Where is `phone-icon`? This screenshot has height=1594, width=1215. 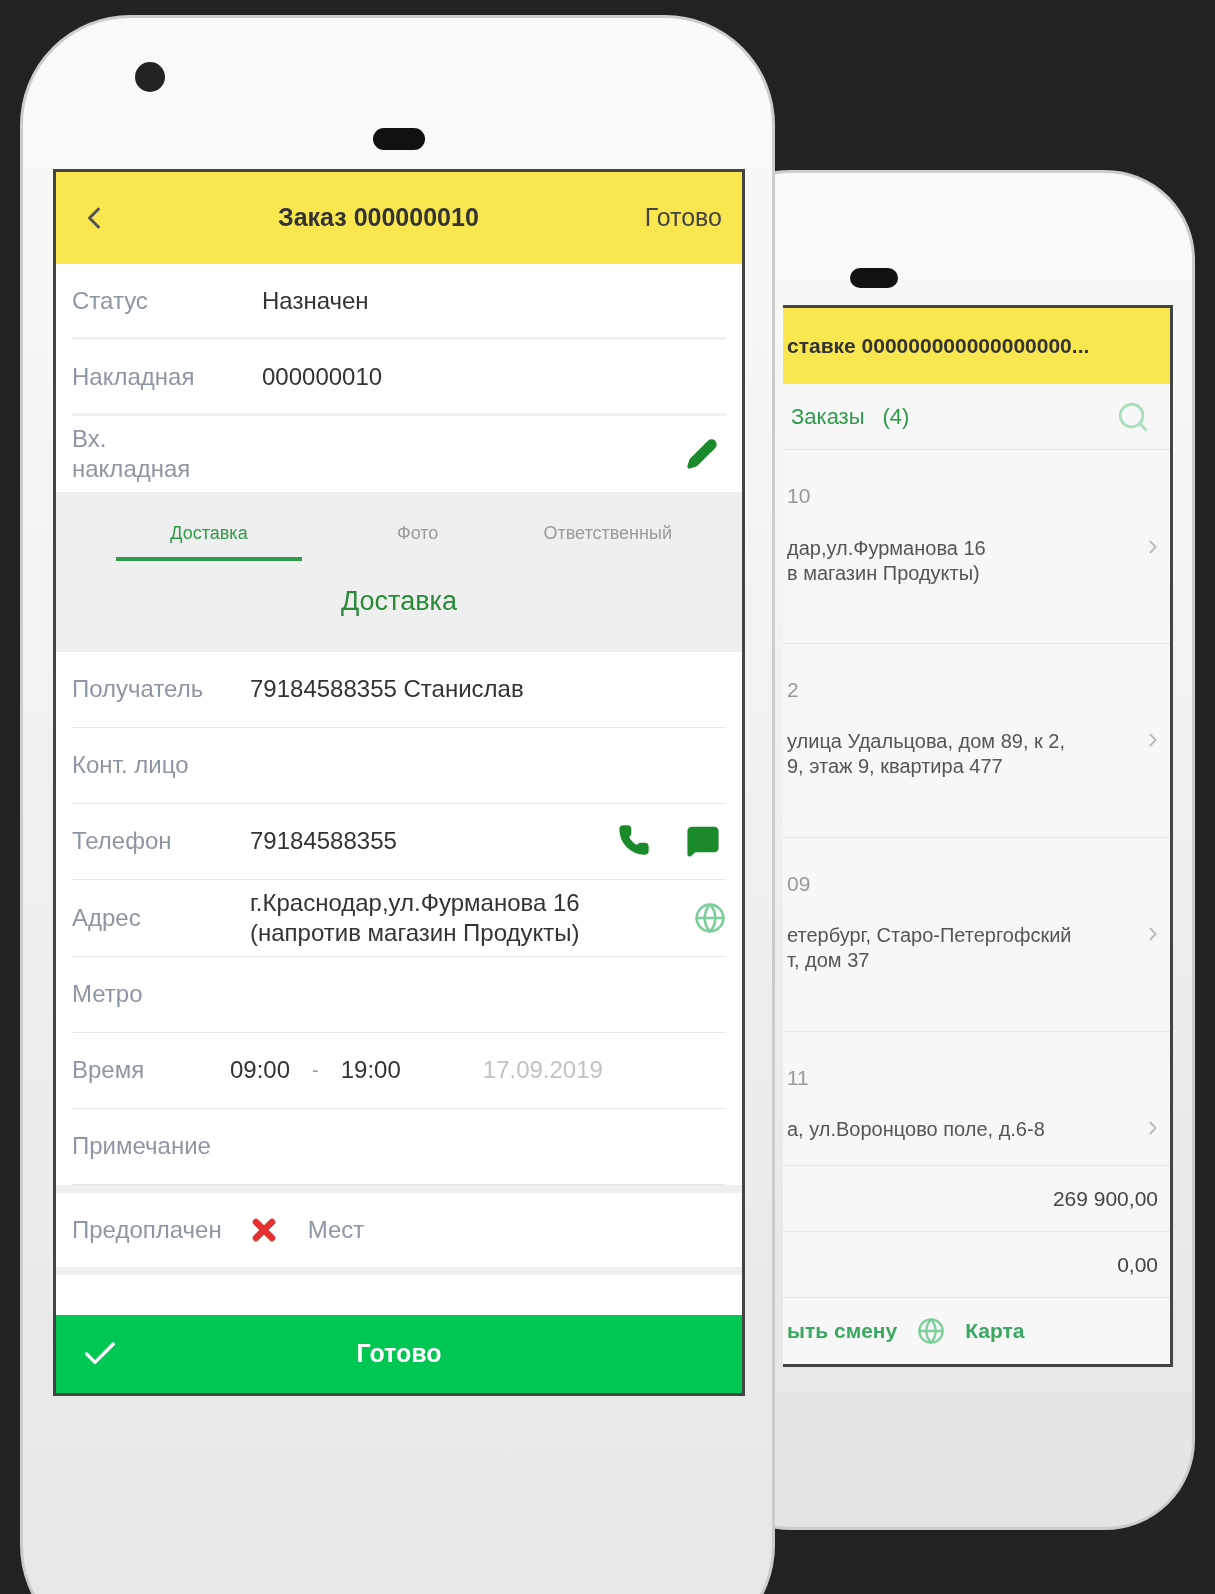 phone-icon is located at coordinates (634, 840).